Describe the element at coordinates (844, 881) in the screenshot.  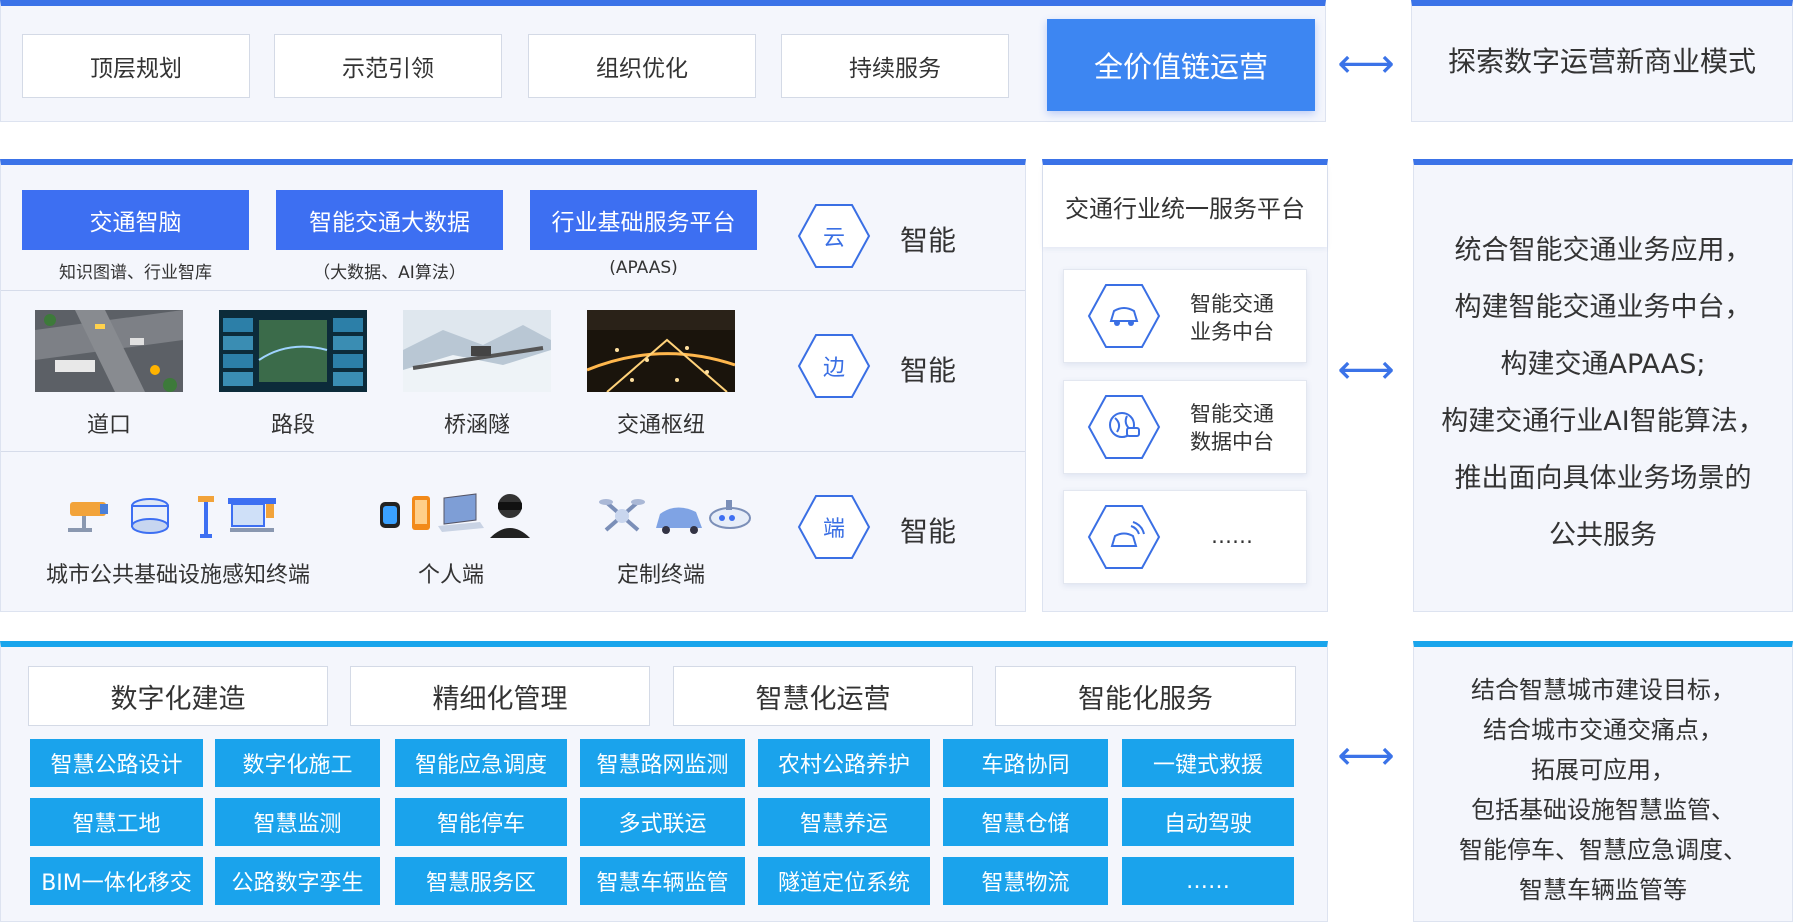
I see `service-cell-r3-c5: 隧道定位系统` at that location.